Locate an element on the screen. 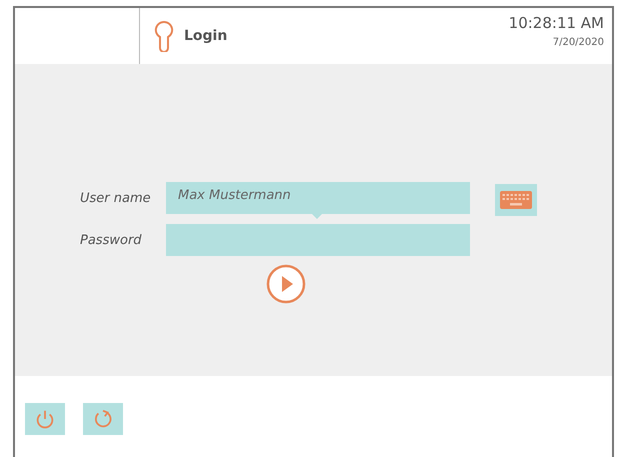  power-icon is located at coordinates (45, 419).